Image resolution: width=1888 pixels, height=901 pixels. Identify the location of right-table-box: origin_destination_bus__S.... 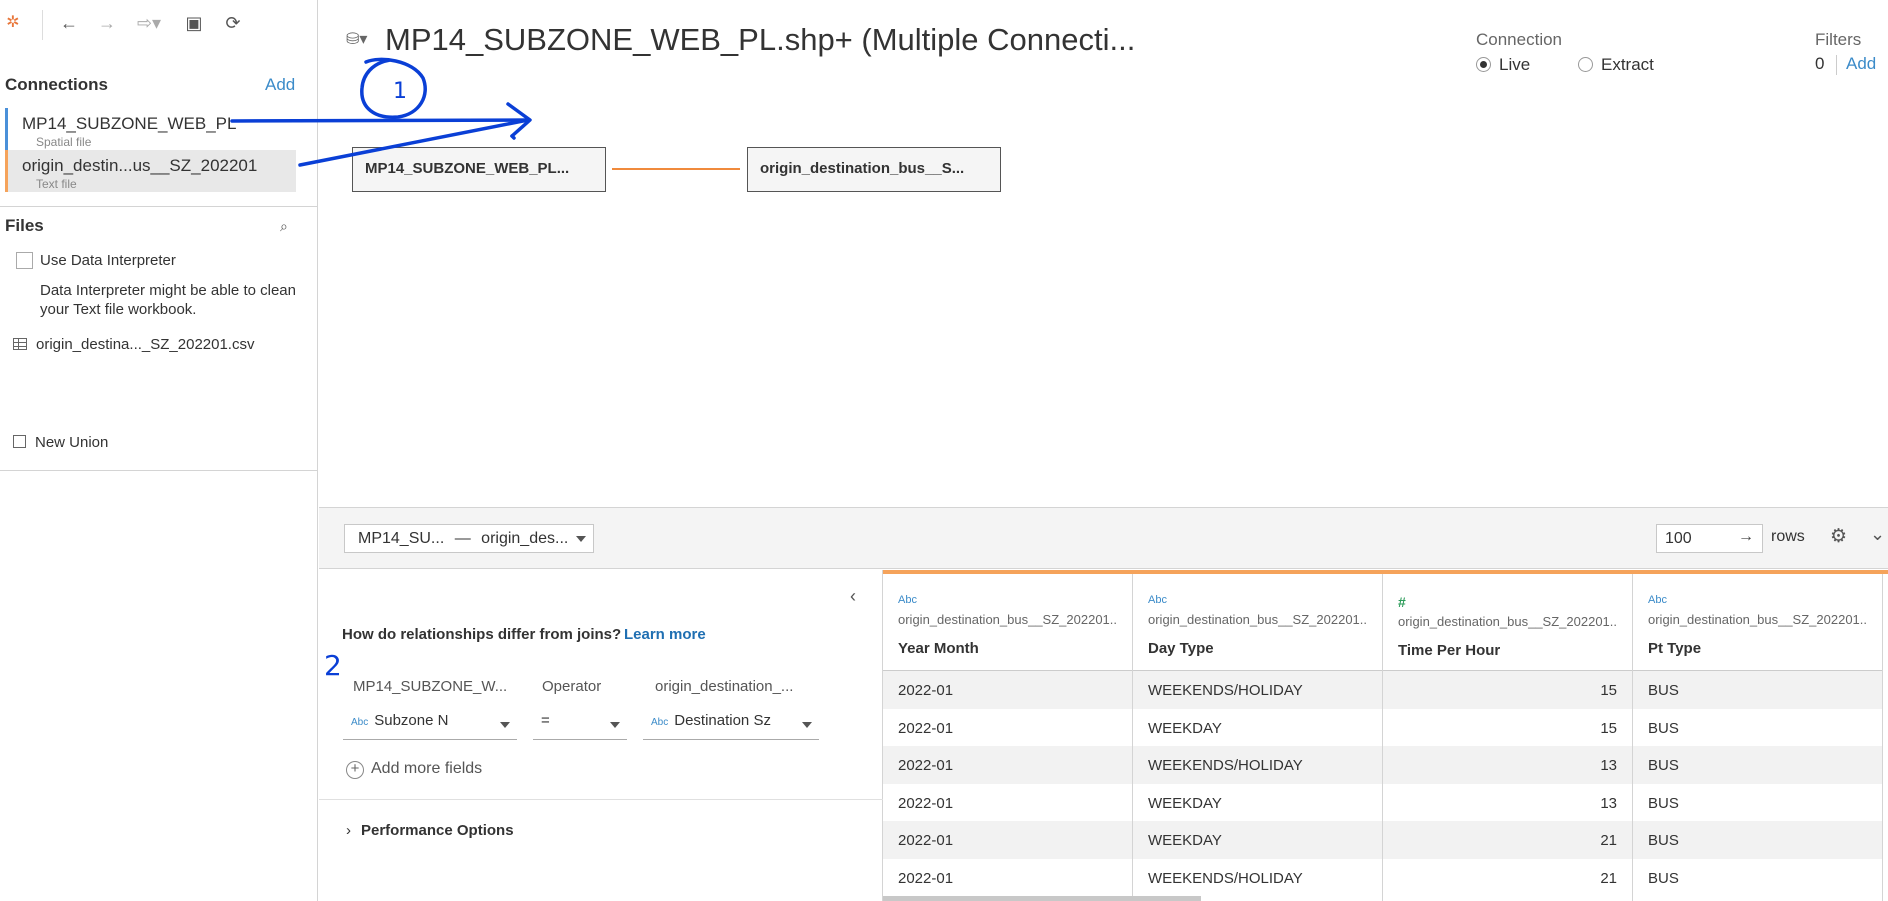
(874, 169).